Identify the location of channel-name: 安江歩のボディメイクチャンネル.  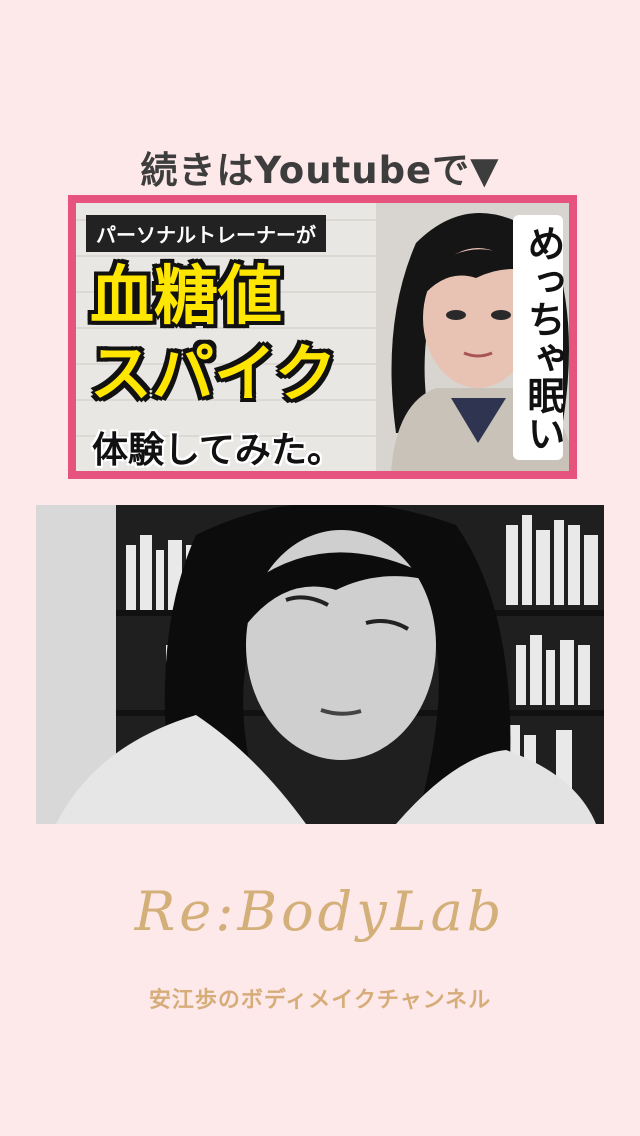
(320, 1000).